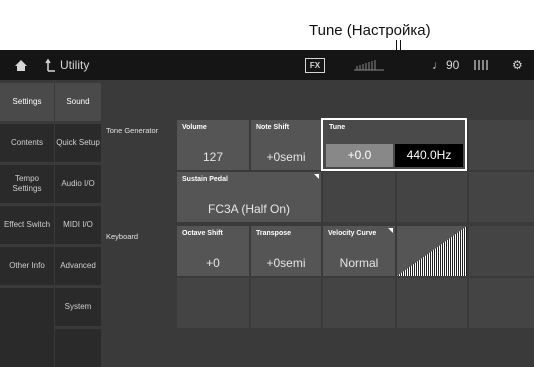 The width and height of the screenshot is (534, 367). I want to click on velocity-curve-ramp, so click(432, 251).